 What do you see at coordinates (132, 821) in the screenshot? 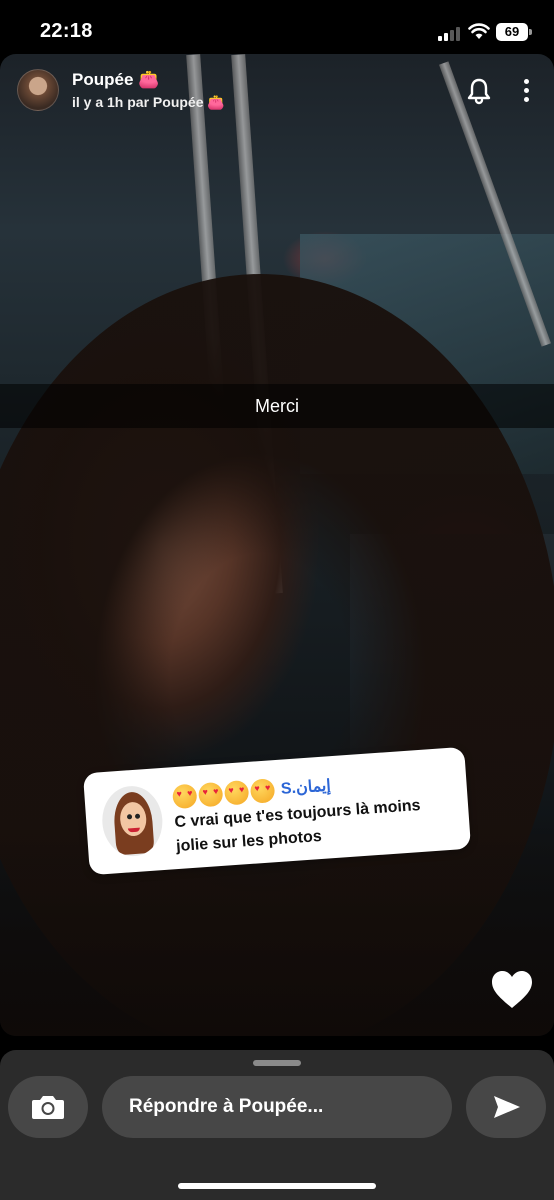
I see `bitmoji-avatar` at bounding box center [132, 821].